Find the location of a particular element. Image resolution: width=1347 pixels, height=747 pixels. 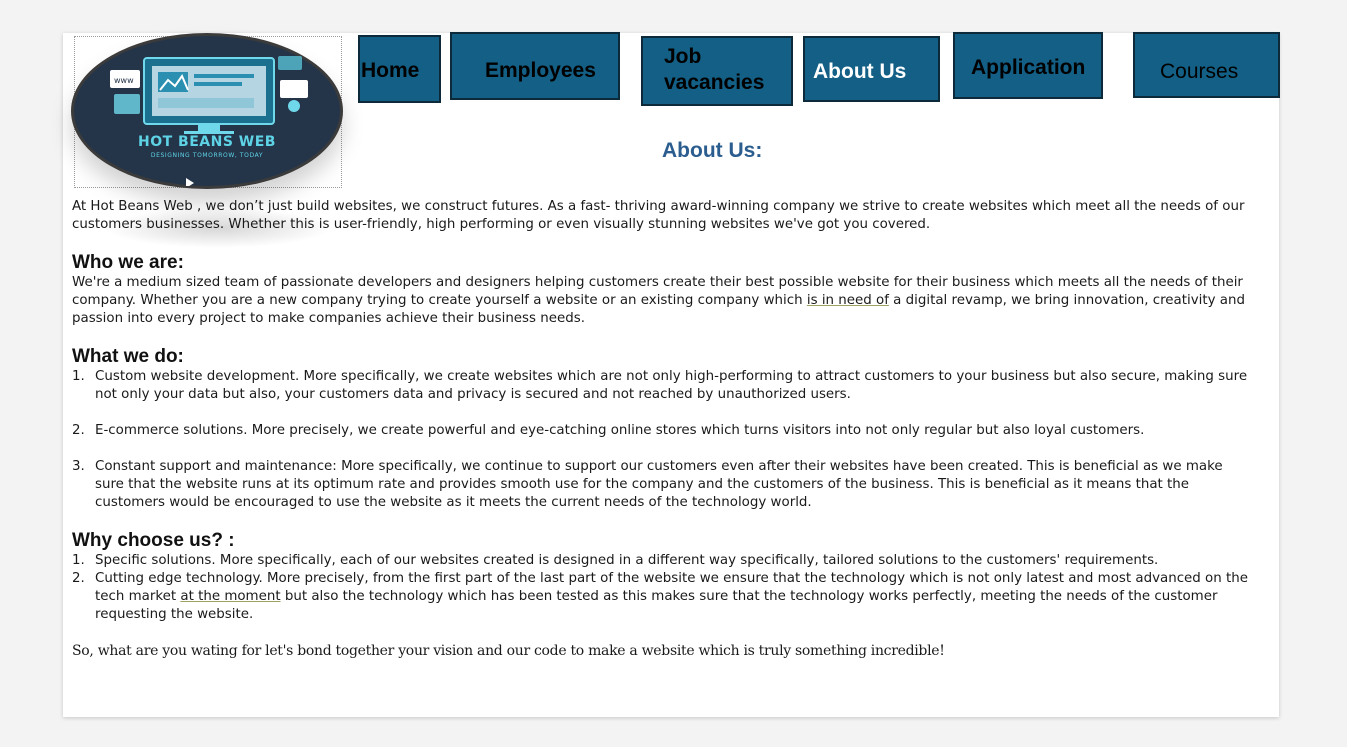

monitor-icon: www is located at coordinates (209, 121).